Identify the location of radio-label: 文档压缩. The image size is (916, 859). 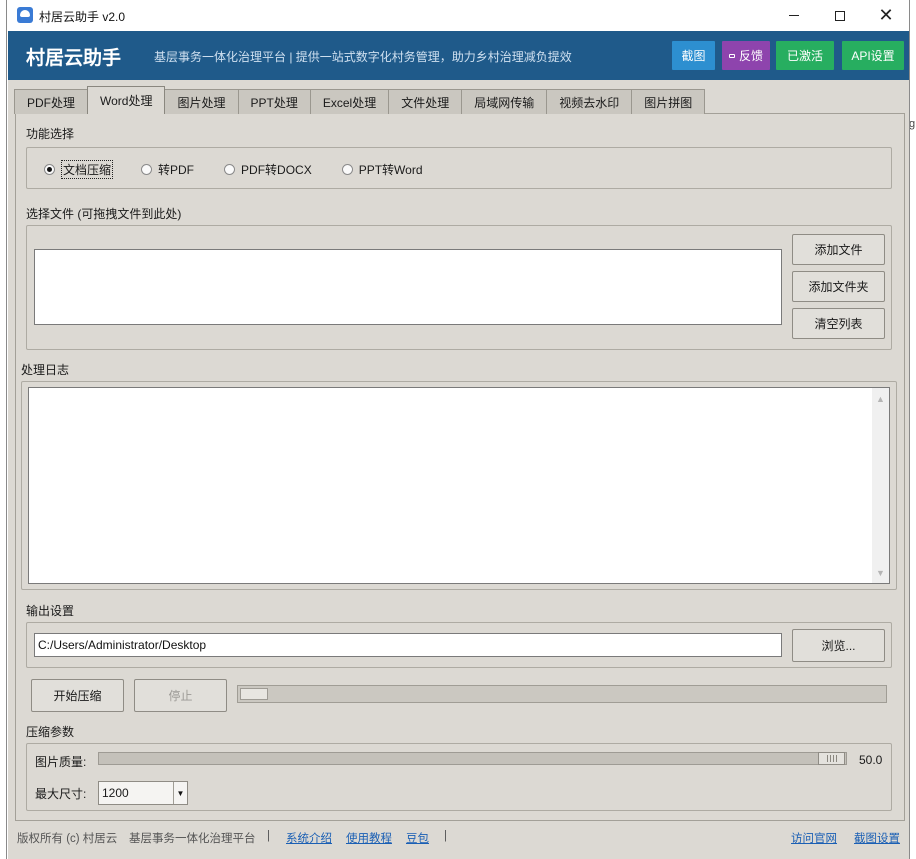
(87, 169).